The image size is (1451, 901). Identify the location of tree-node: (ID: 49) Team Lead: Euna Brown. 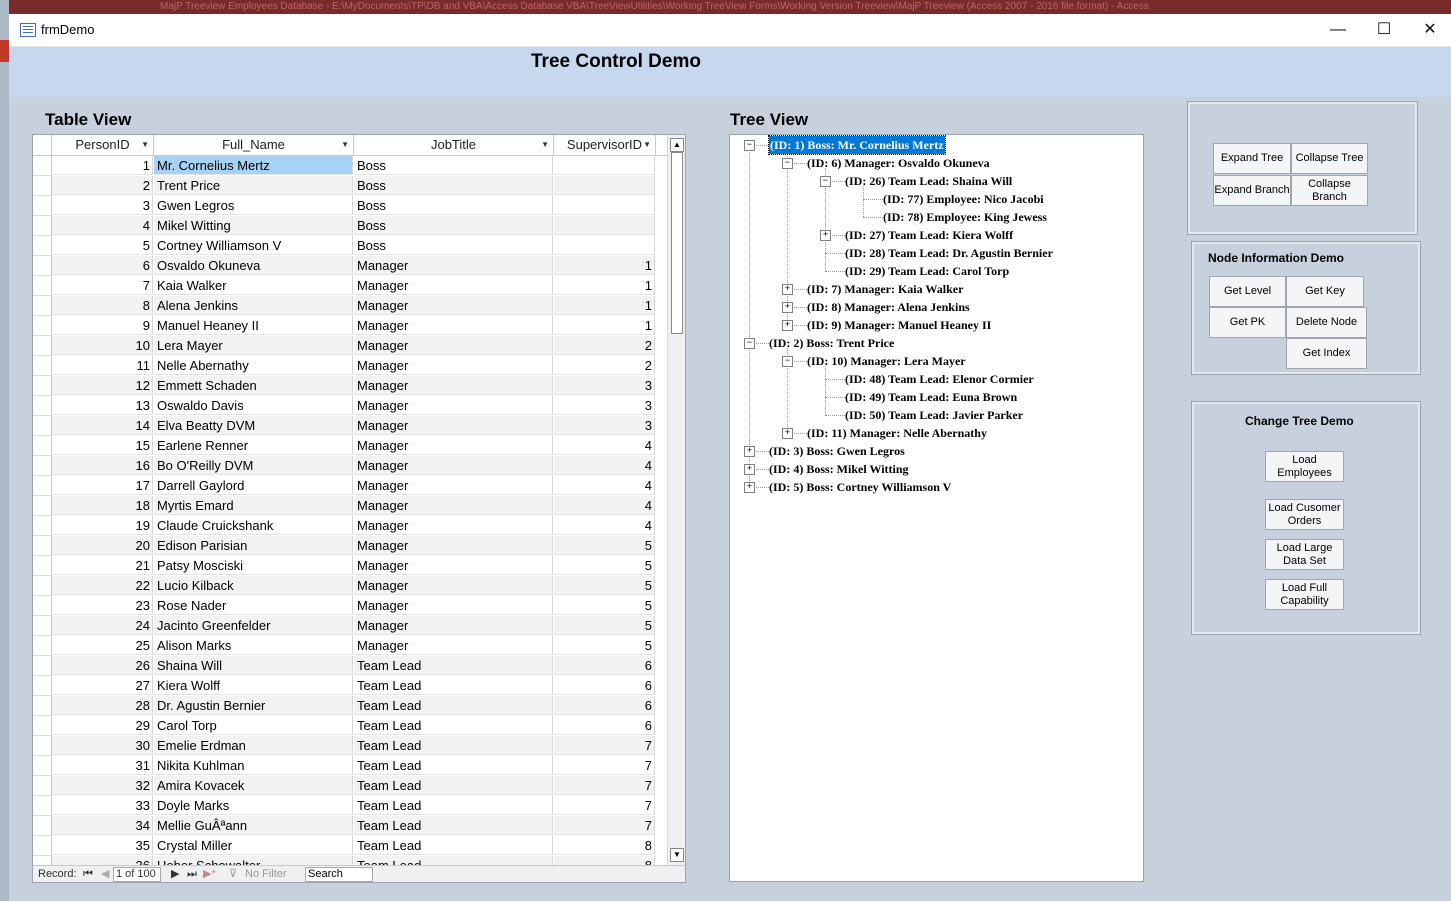
(931, 397).